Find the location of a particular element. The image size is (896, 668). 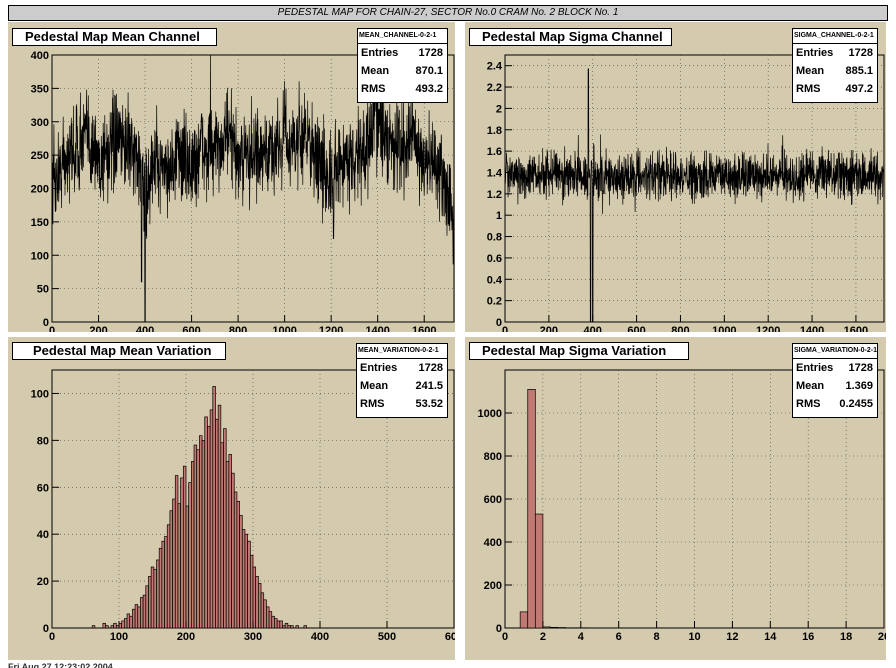

y-tick-label: 100 is located at coordinates (40, 256).